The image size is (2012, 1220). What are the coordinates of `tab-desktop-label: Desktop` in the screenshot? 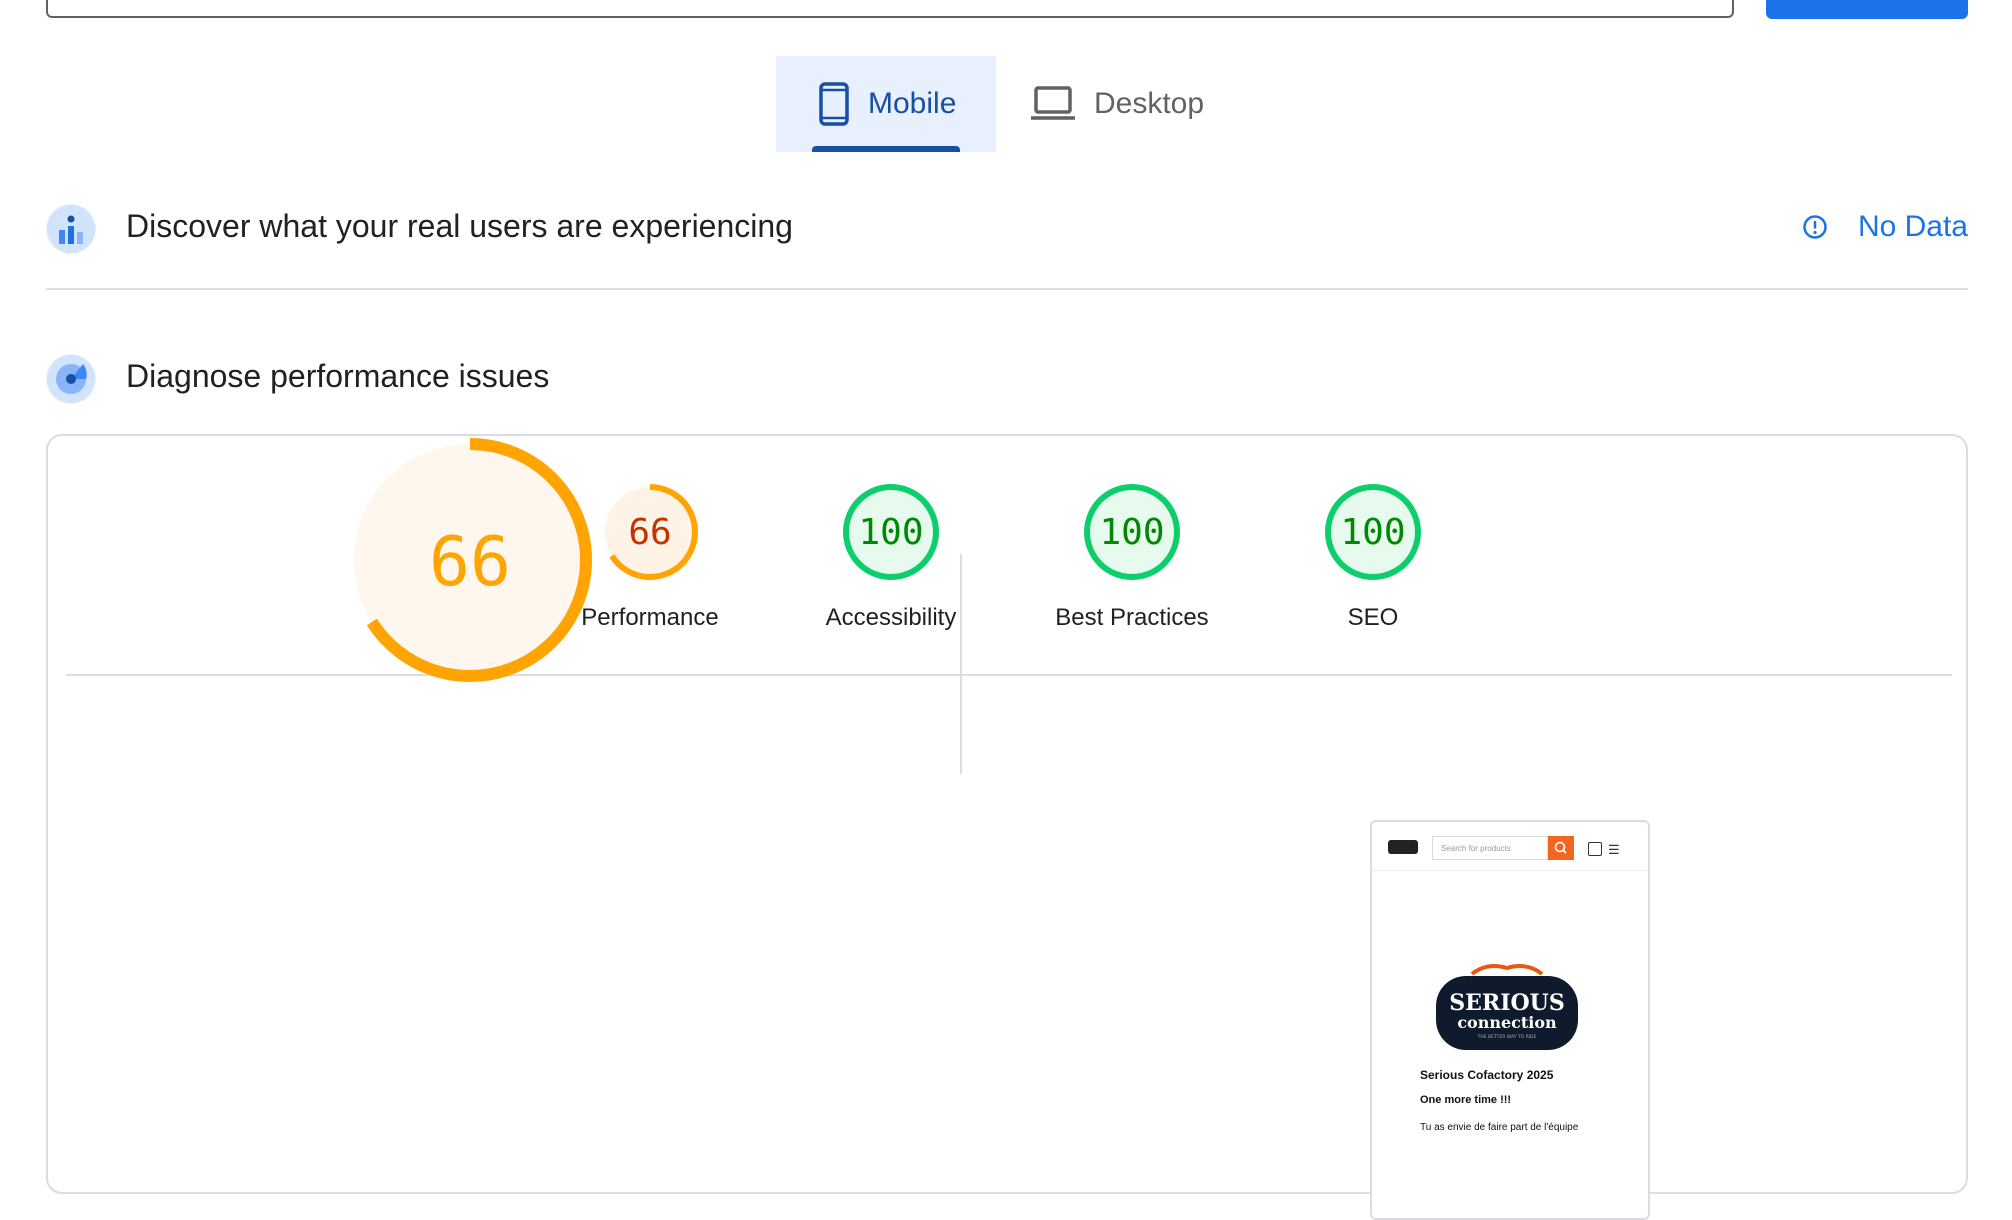 It's located at (1149, 103).